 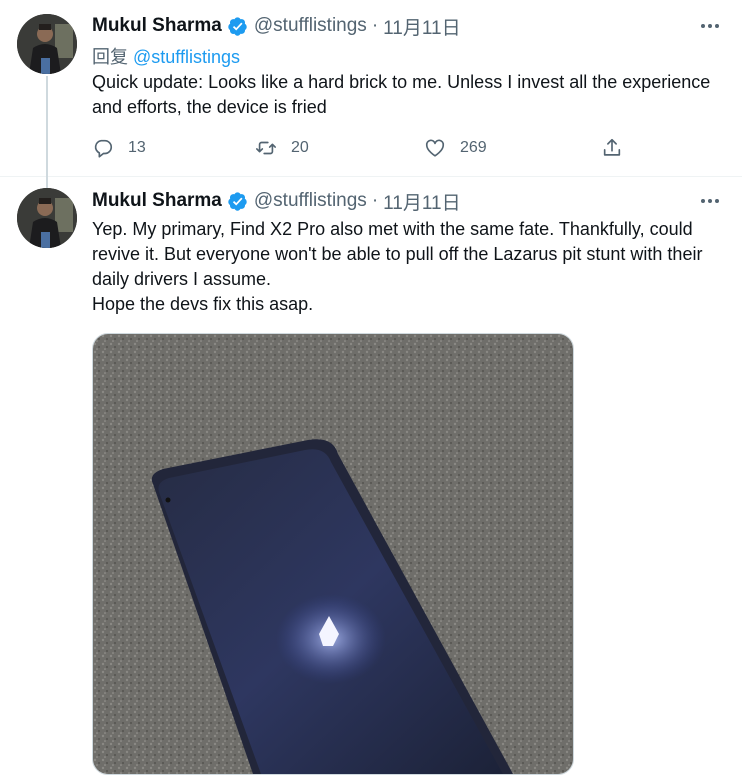 I want to click on reply-icon, so click(x=103, y=148).